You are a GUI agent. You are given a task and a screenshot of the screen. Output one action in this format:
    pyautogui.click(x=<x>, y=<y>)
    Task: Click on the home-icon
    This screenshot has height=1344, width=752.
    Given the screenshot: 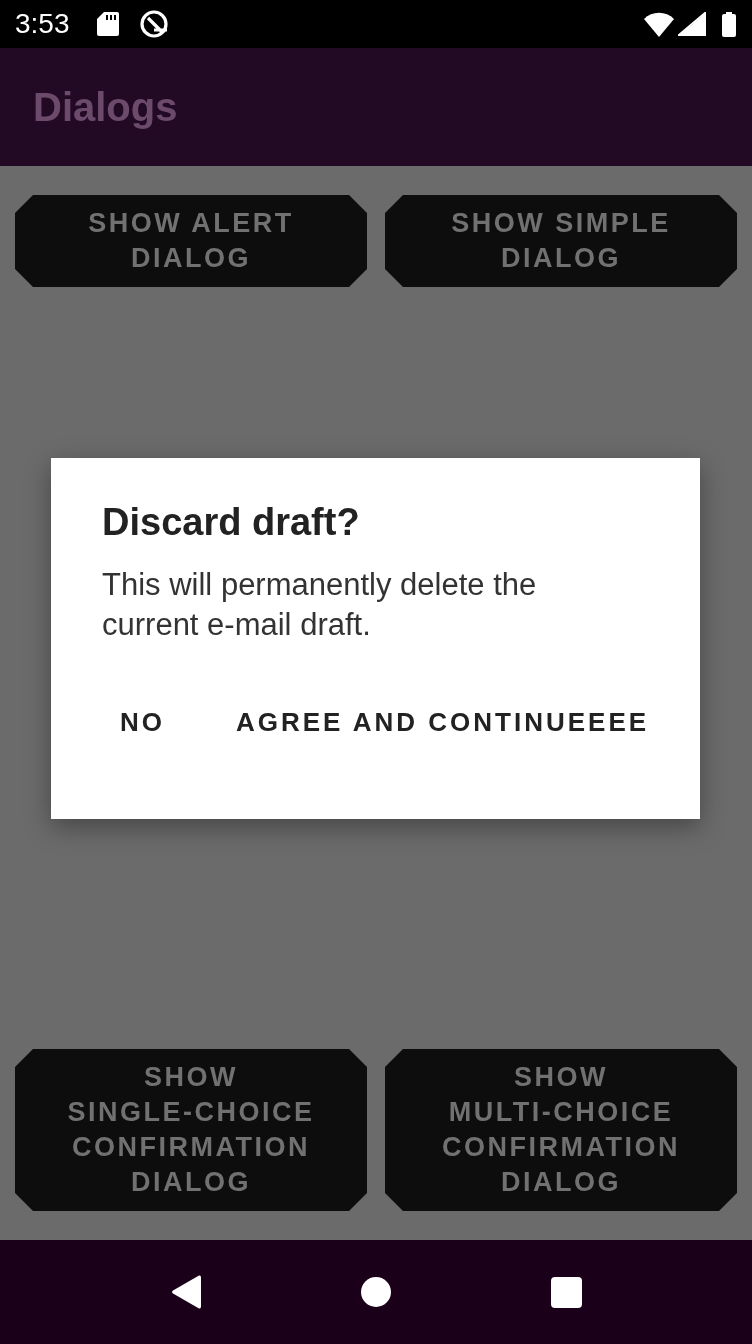 What is the action you would take?
    pyautogui.click(x=376, y=1292)
    